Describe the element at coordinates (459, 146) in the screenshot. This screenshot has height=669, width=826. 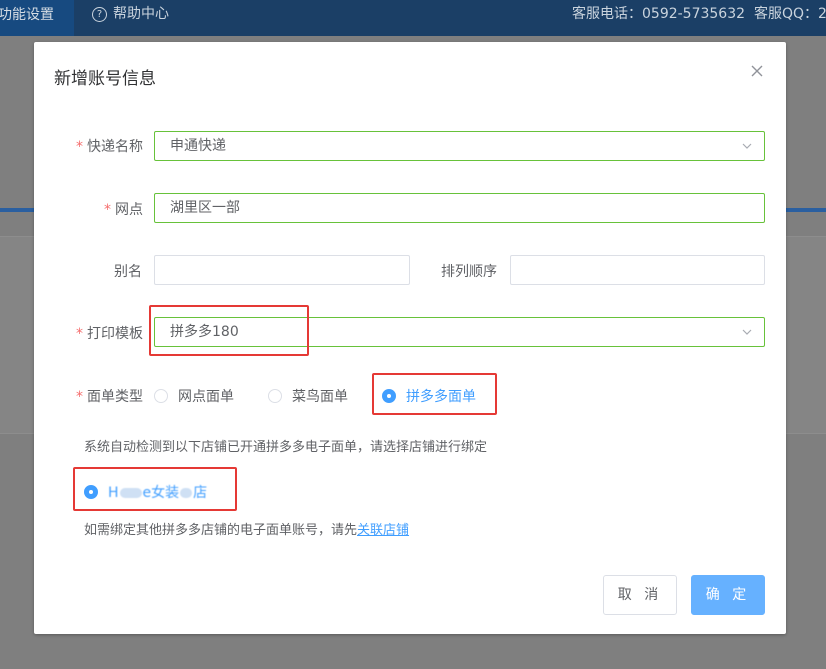
I see `courier-select: 申通快递` at that location.